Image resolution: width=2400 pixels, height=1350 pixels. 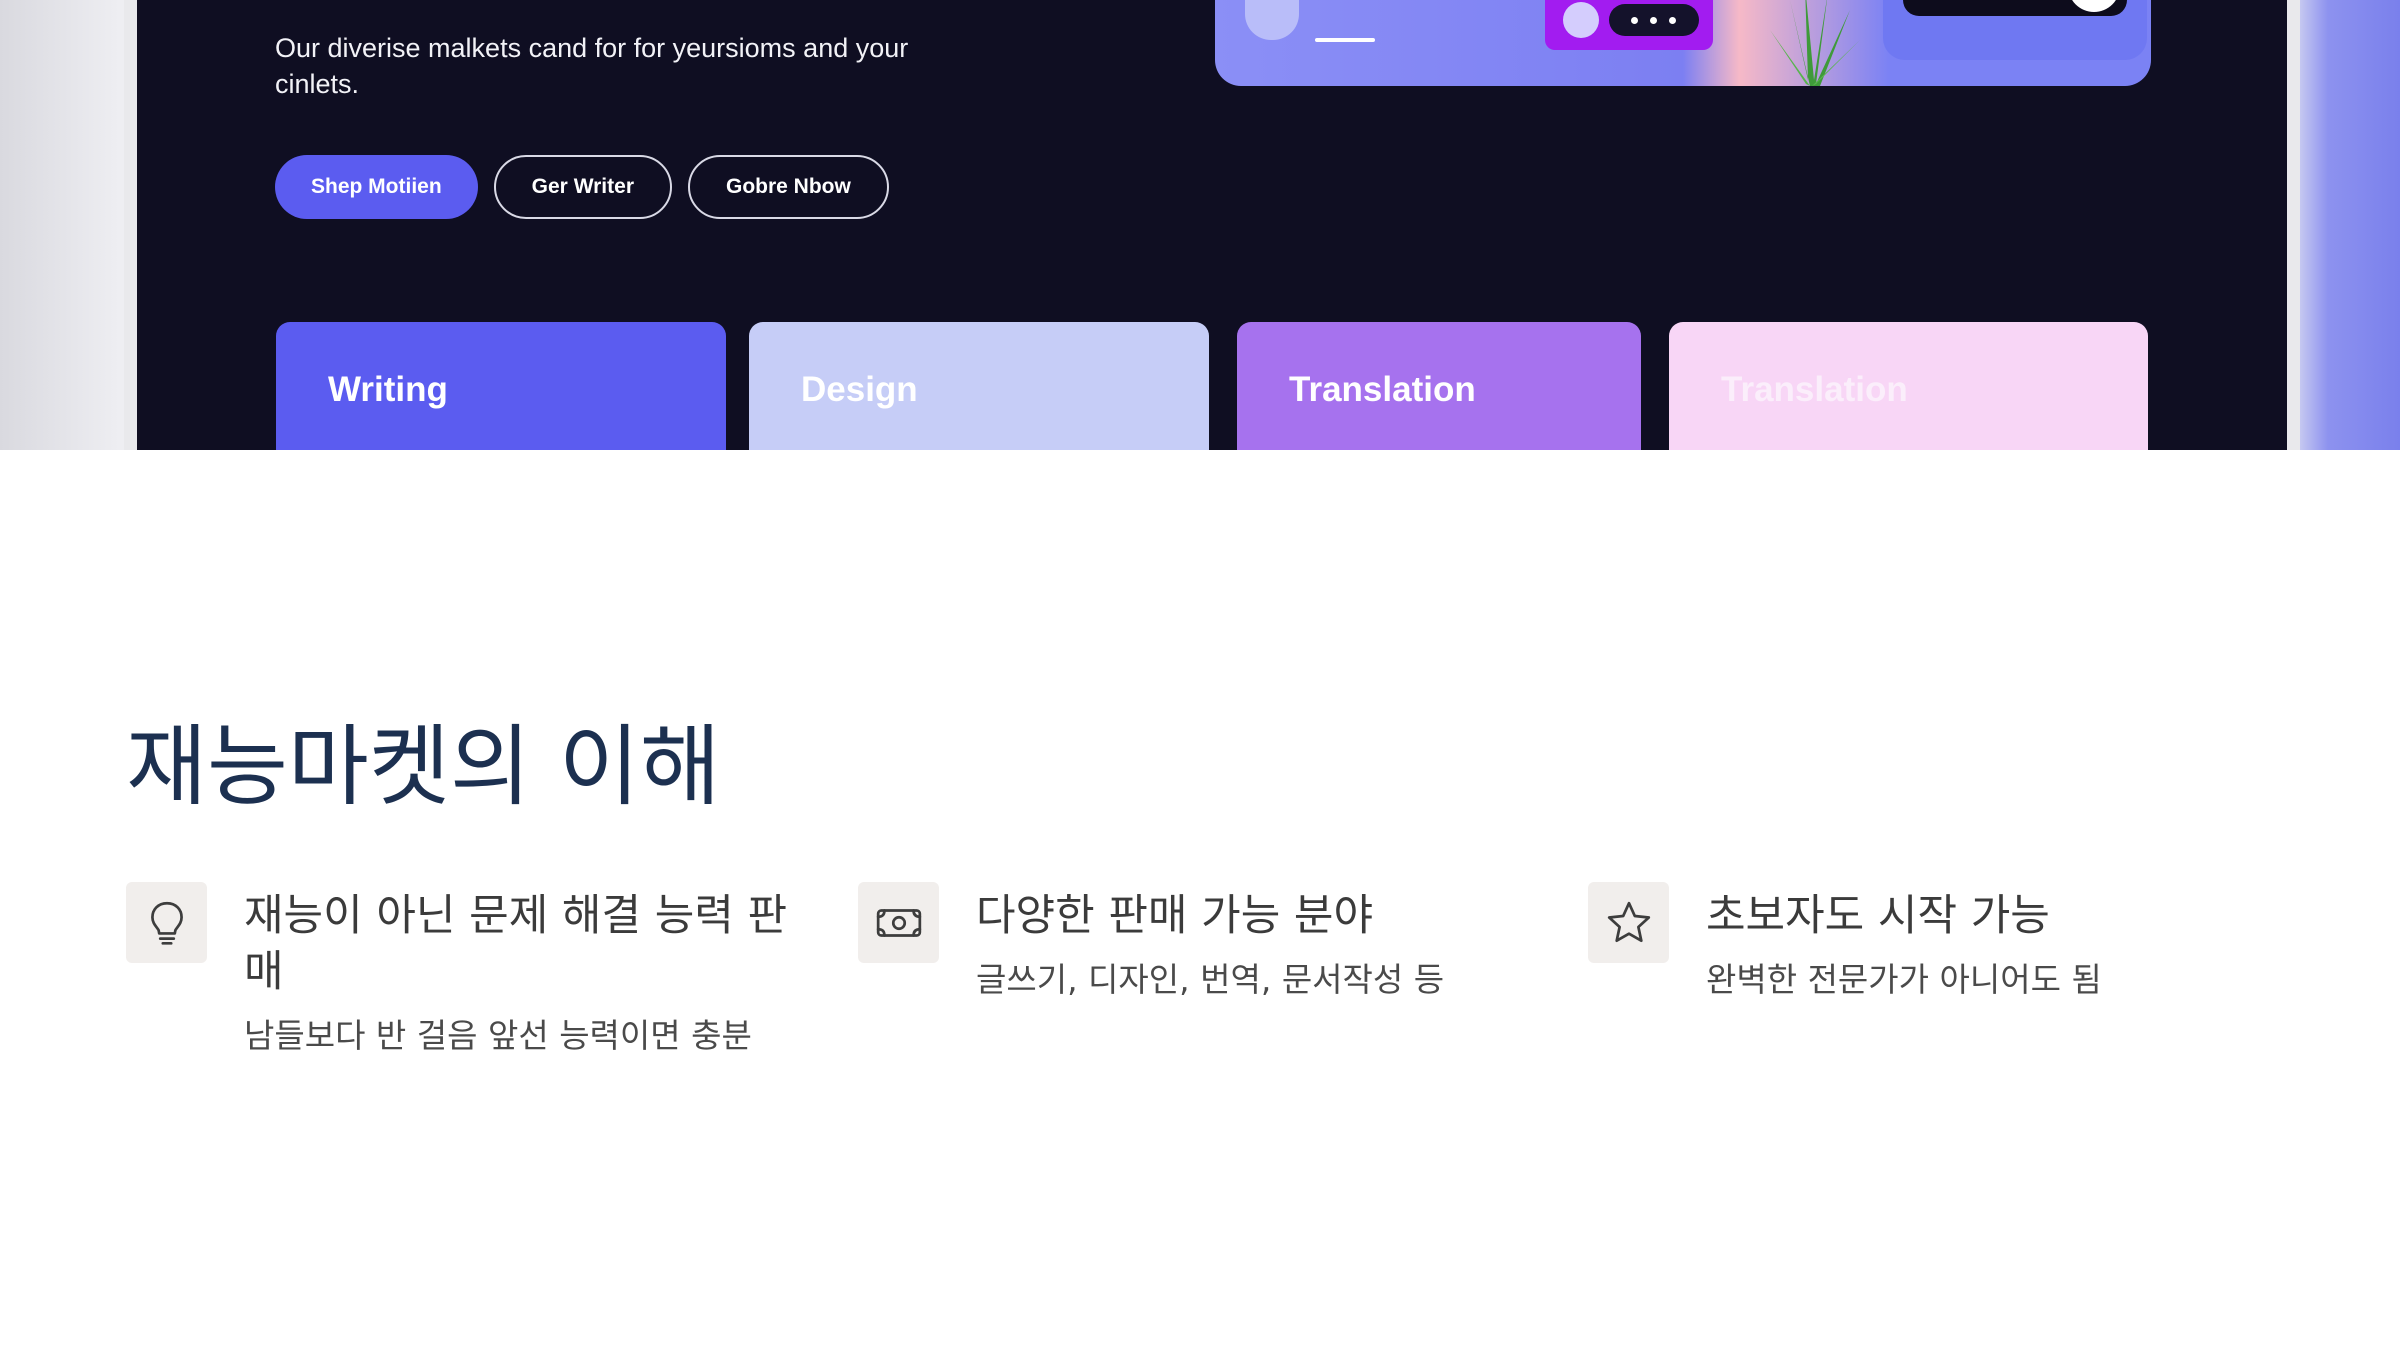 What do you see at coordinates (376, 187) in the screenshot?
I see `shop-button: Shep Motiien` at bounding box center [376, 187].